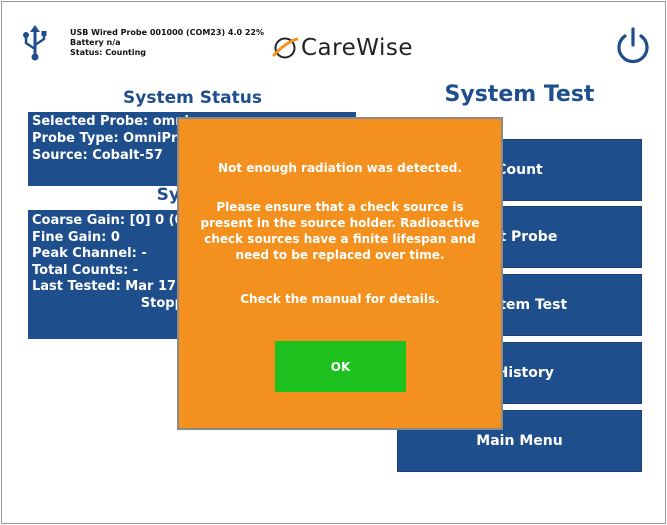 The height and width of the screenshot is (525, 667). I want to click on usb-icon, so click(35, 43).